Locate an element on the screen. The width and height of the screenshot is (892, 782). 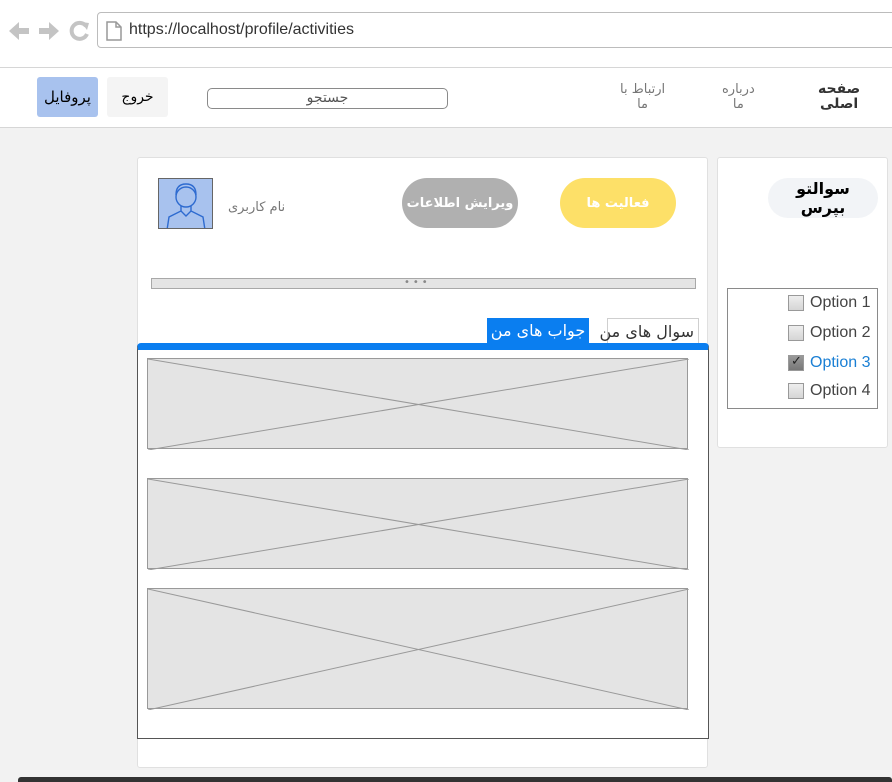
browser-chrome: https://localhost/profile/activities is located at coordinates (446, 34).